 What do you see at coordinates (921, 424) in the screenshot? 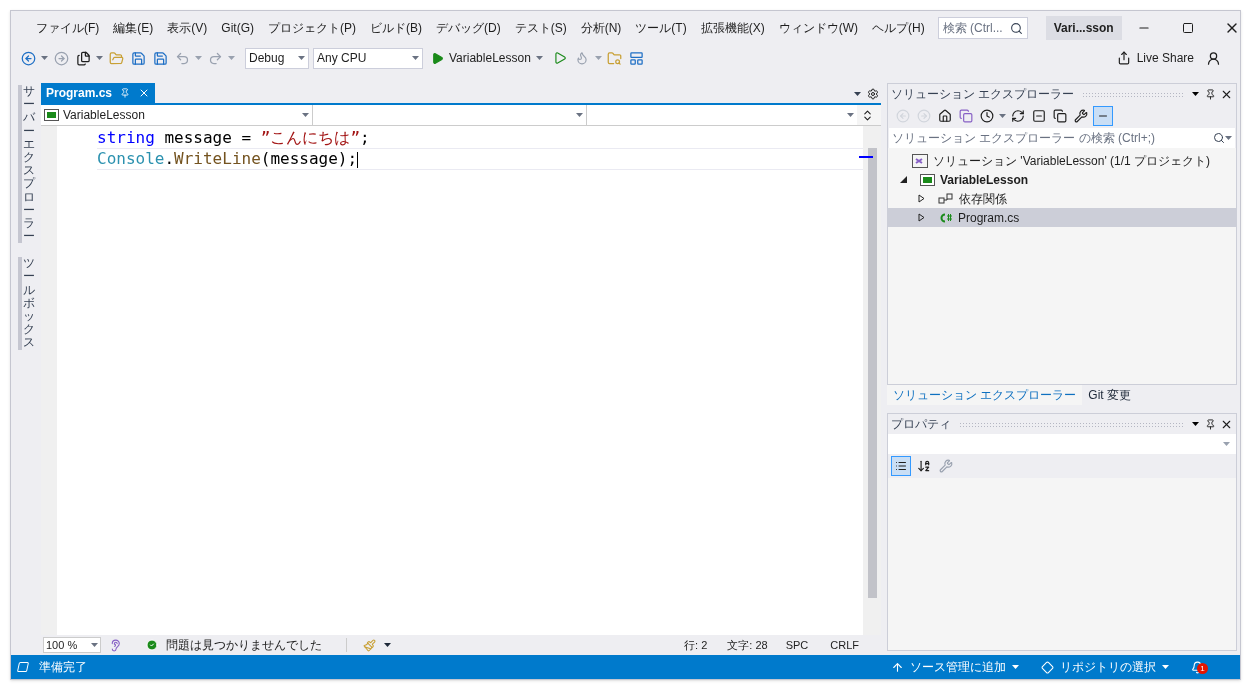
I see `panel-title: プロパティ` at bounding box center [921, 424].